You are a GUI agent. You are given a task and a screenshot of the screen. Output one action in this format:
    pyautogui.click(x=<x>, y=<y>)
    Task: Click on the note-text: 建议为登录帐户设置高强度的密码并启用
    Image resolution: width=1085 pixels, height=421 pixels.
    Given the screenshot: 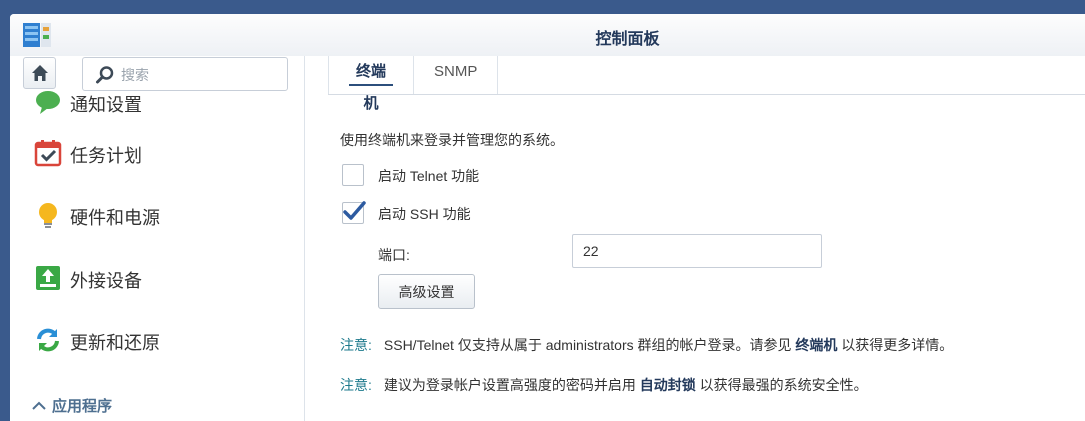 What is the action you would take?
    pyautogui.click(x=511, y=385)
    